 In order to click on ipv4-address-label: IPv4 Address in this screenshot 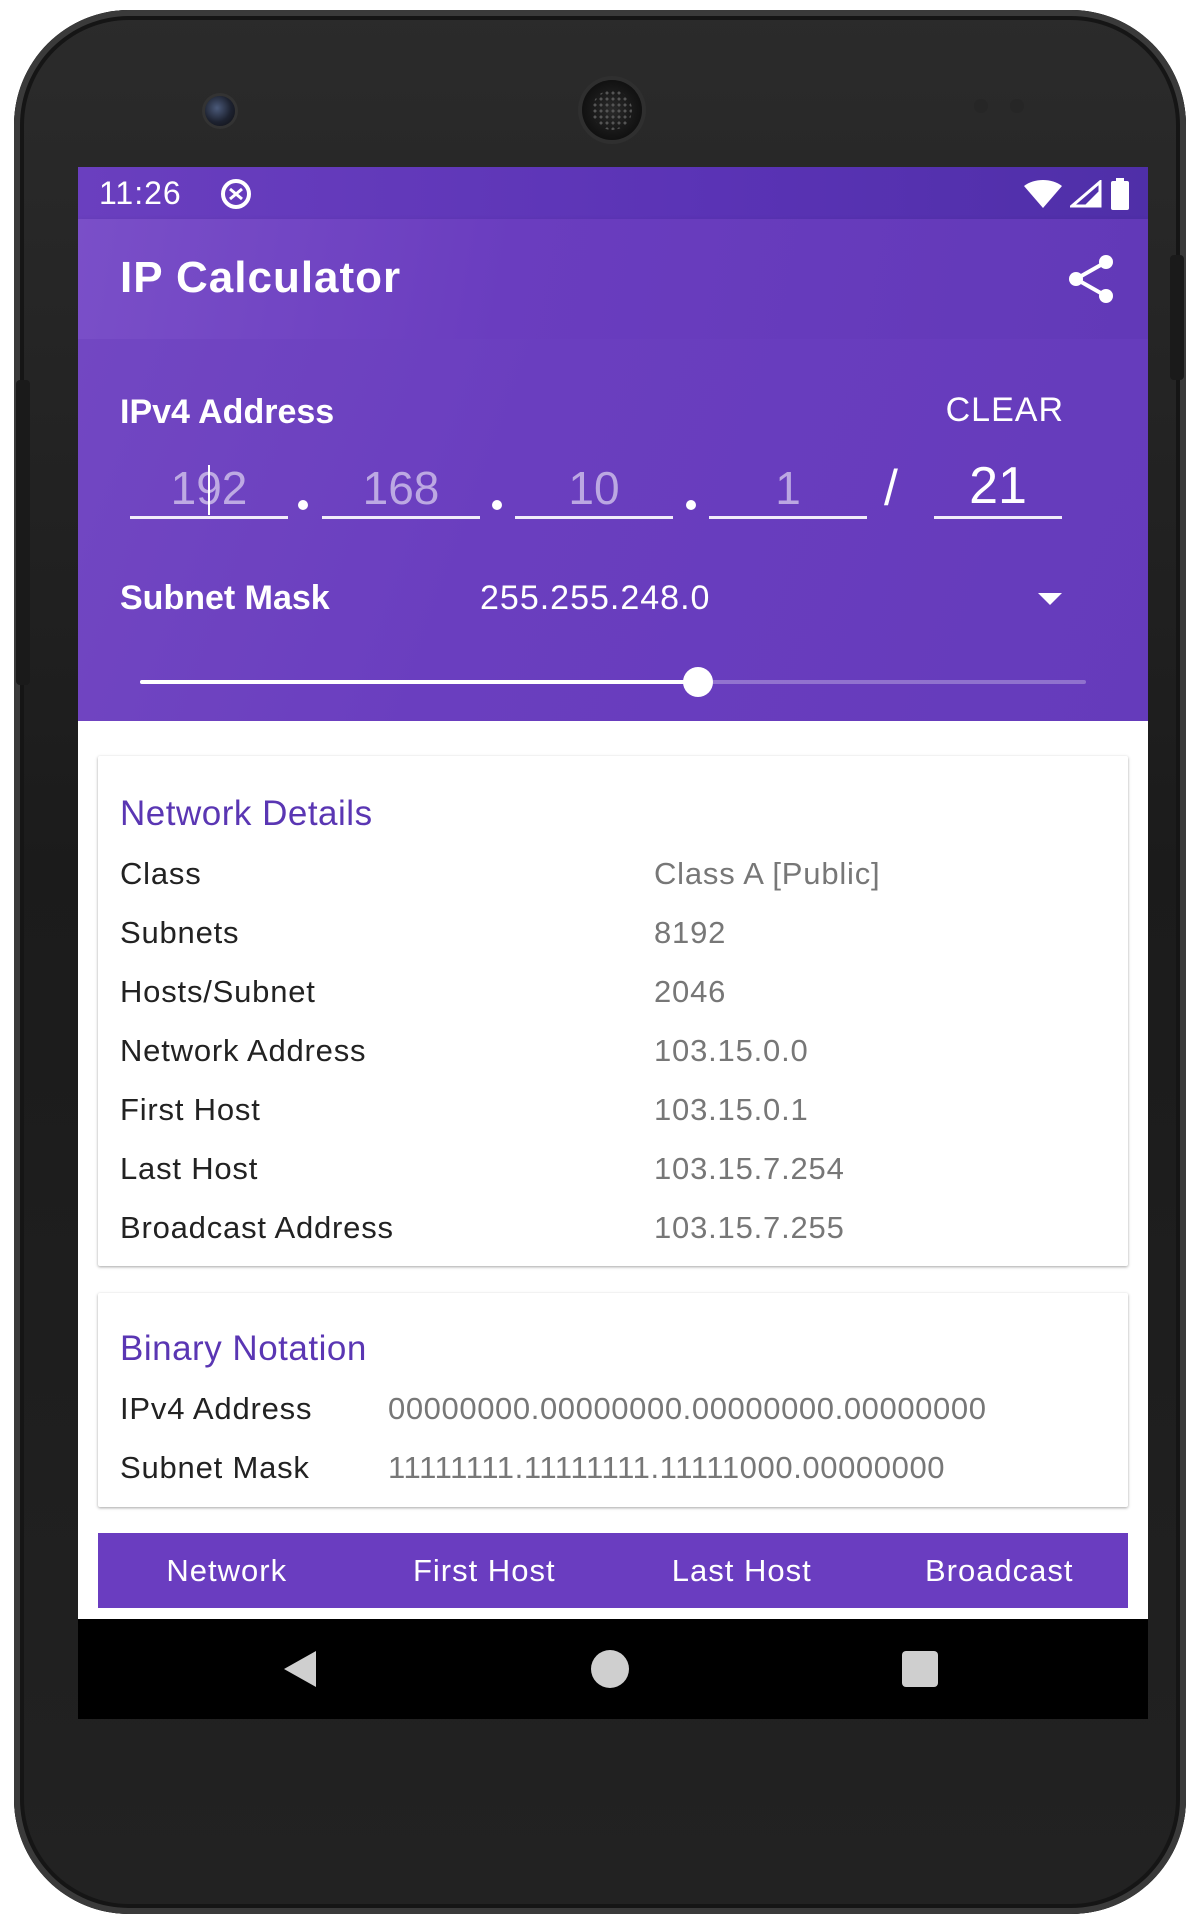, I will do `click(227, 412)`.